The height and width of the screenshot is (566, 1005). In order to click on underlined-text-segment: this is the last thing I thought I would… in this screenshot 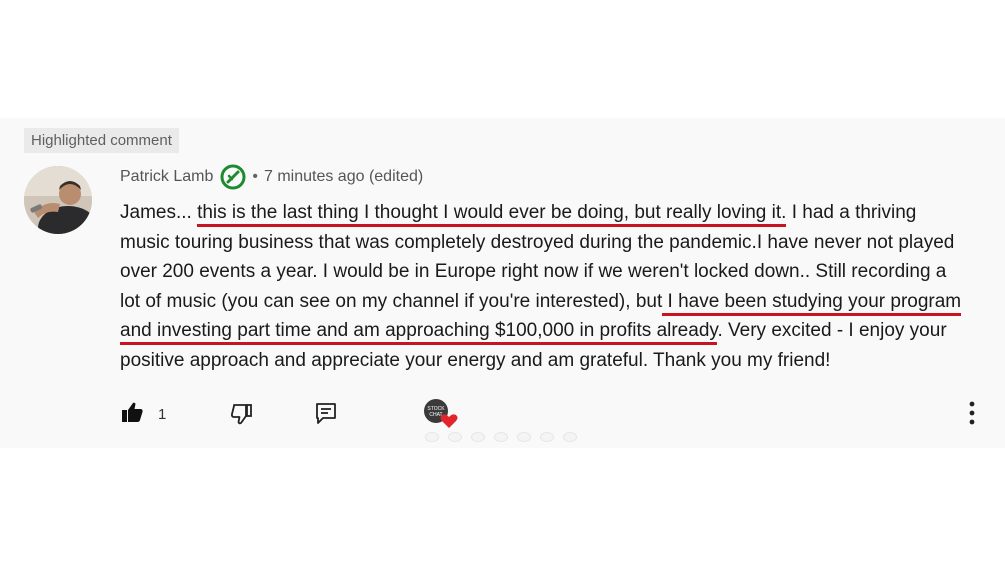, I will do `click(492, 214)`.